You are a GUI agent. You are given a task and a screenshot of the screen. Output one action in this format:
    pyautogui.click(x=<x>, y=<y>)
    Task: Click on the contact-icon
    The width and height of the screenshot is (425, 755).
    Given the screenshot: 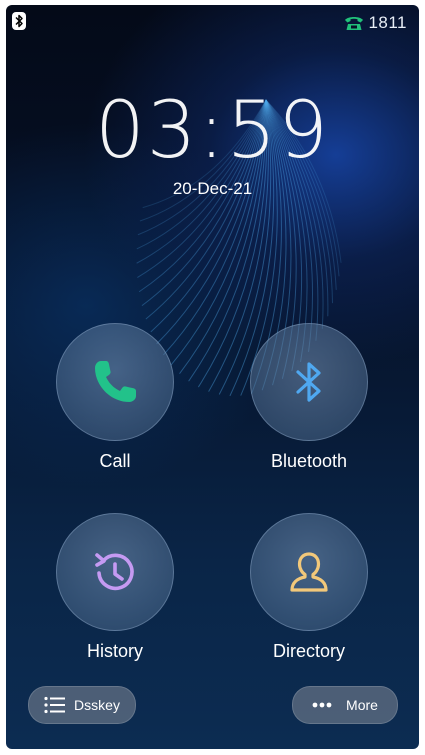 What is the action you would take?
    pyautogui.click(x=309, y=572)
    